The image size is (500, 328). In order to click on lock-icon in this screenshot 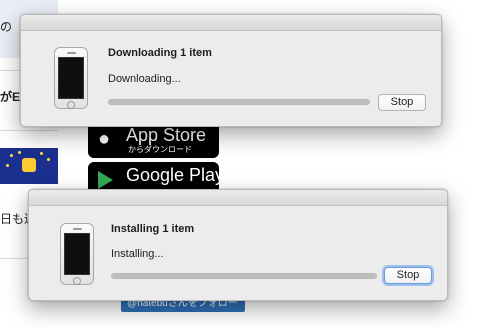, I will do `click(29, 165)`.